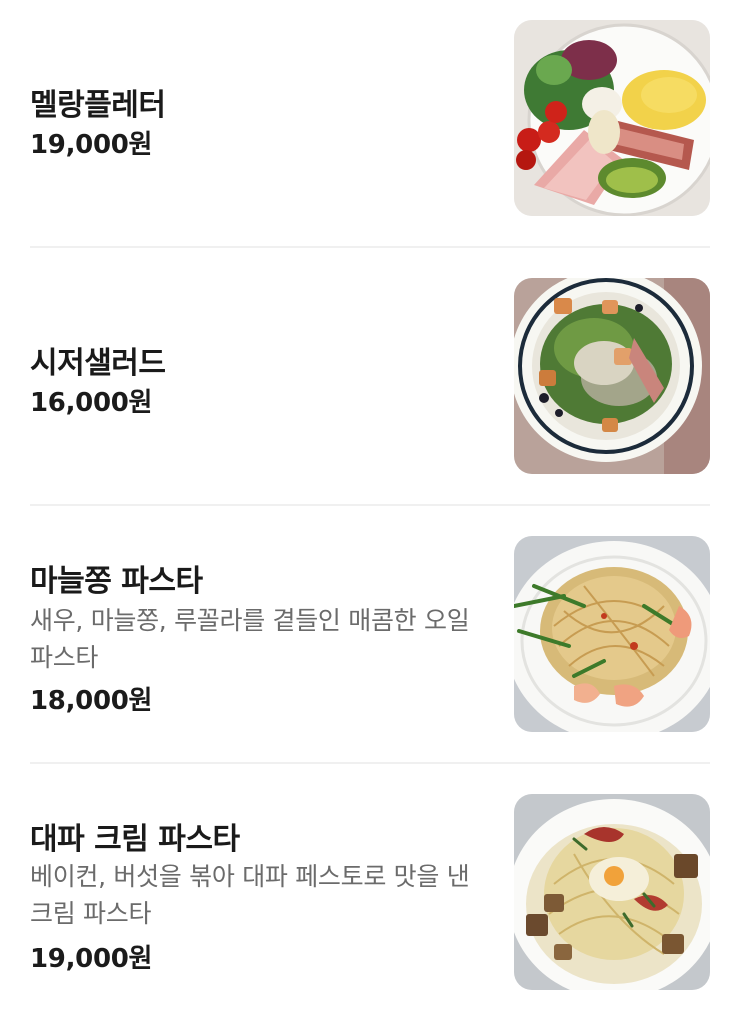  Describe the element at coordinates (612, 634) in the screenshot. I see `garlic-shrimp-pasta-photo` at that location.